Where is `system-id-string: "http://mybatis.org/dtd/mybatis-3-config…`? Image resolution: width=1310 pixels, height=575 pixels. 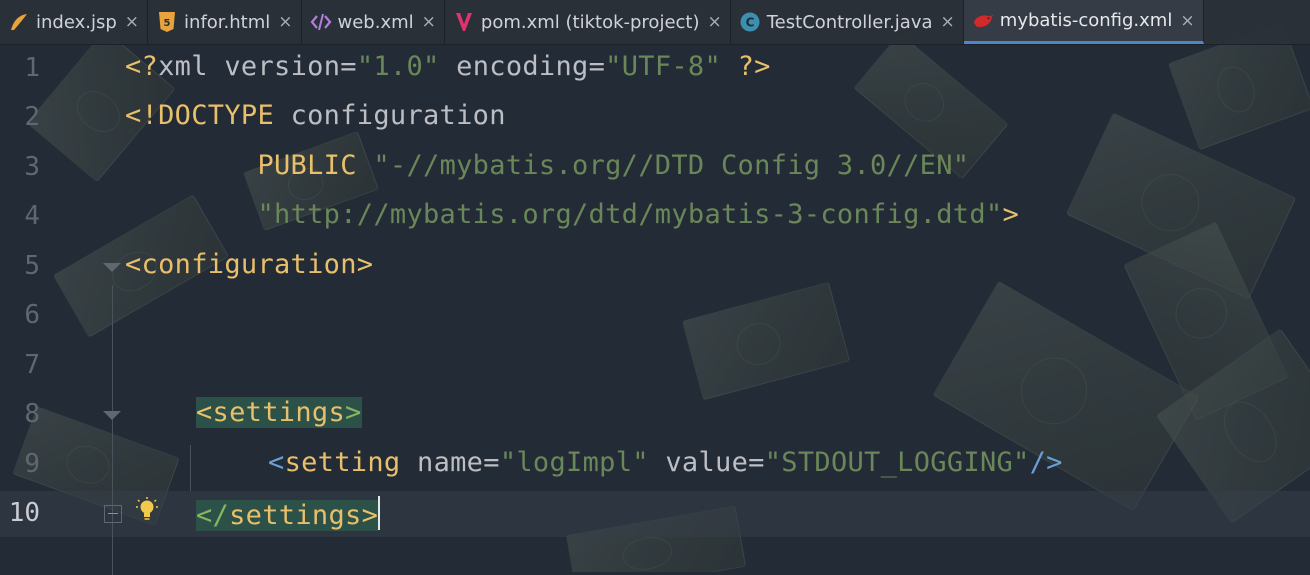
system-id-string: "http://mybatis.org/dtd/mybatis-3-config… is located at coordinates (630, 214).